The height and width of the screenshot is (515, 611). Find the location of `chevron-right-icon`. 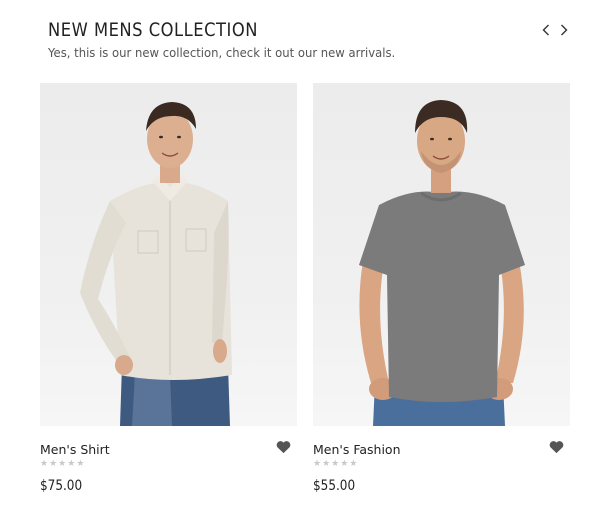

chevron-right-icon is located at coordinates (564, 30).